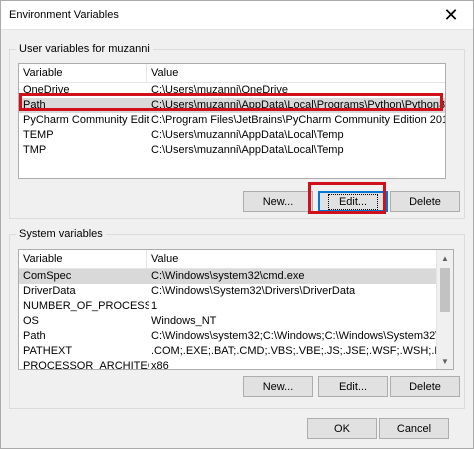 Image resolution: width=474 pixels, height=449 pixels. Describe the element at coordinates (219, 90) in the screenshot. I see `row-value: C:\Users\muzanni\OneDrive` at that location.